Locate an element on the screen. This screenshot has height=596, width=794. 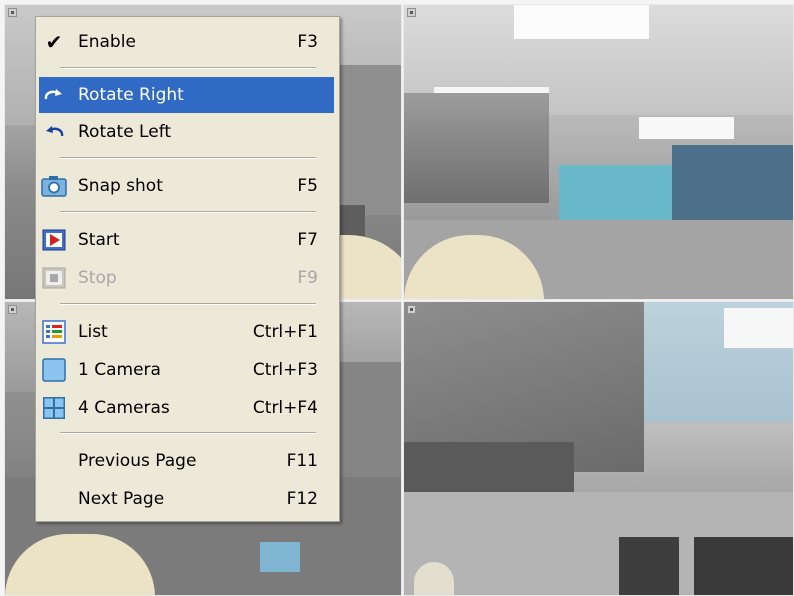
menu-item-rotate-left: Rotate Left is located at coordinates (186, 132).